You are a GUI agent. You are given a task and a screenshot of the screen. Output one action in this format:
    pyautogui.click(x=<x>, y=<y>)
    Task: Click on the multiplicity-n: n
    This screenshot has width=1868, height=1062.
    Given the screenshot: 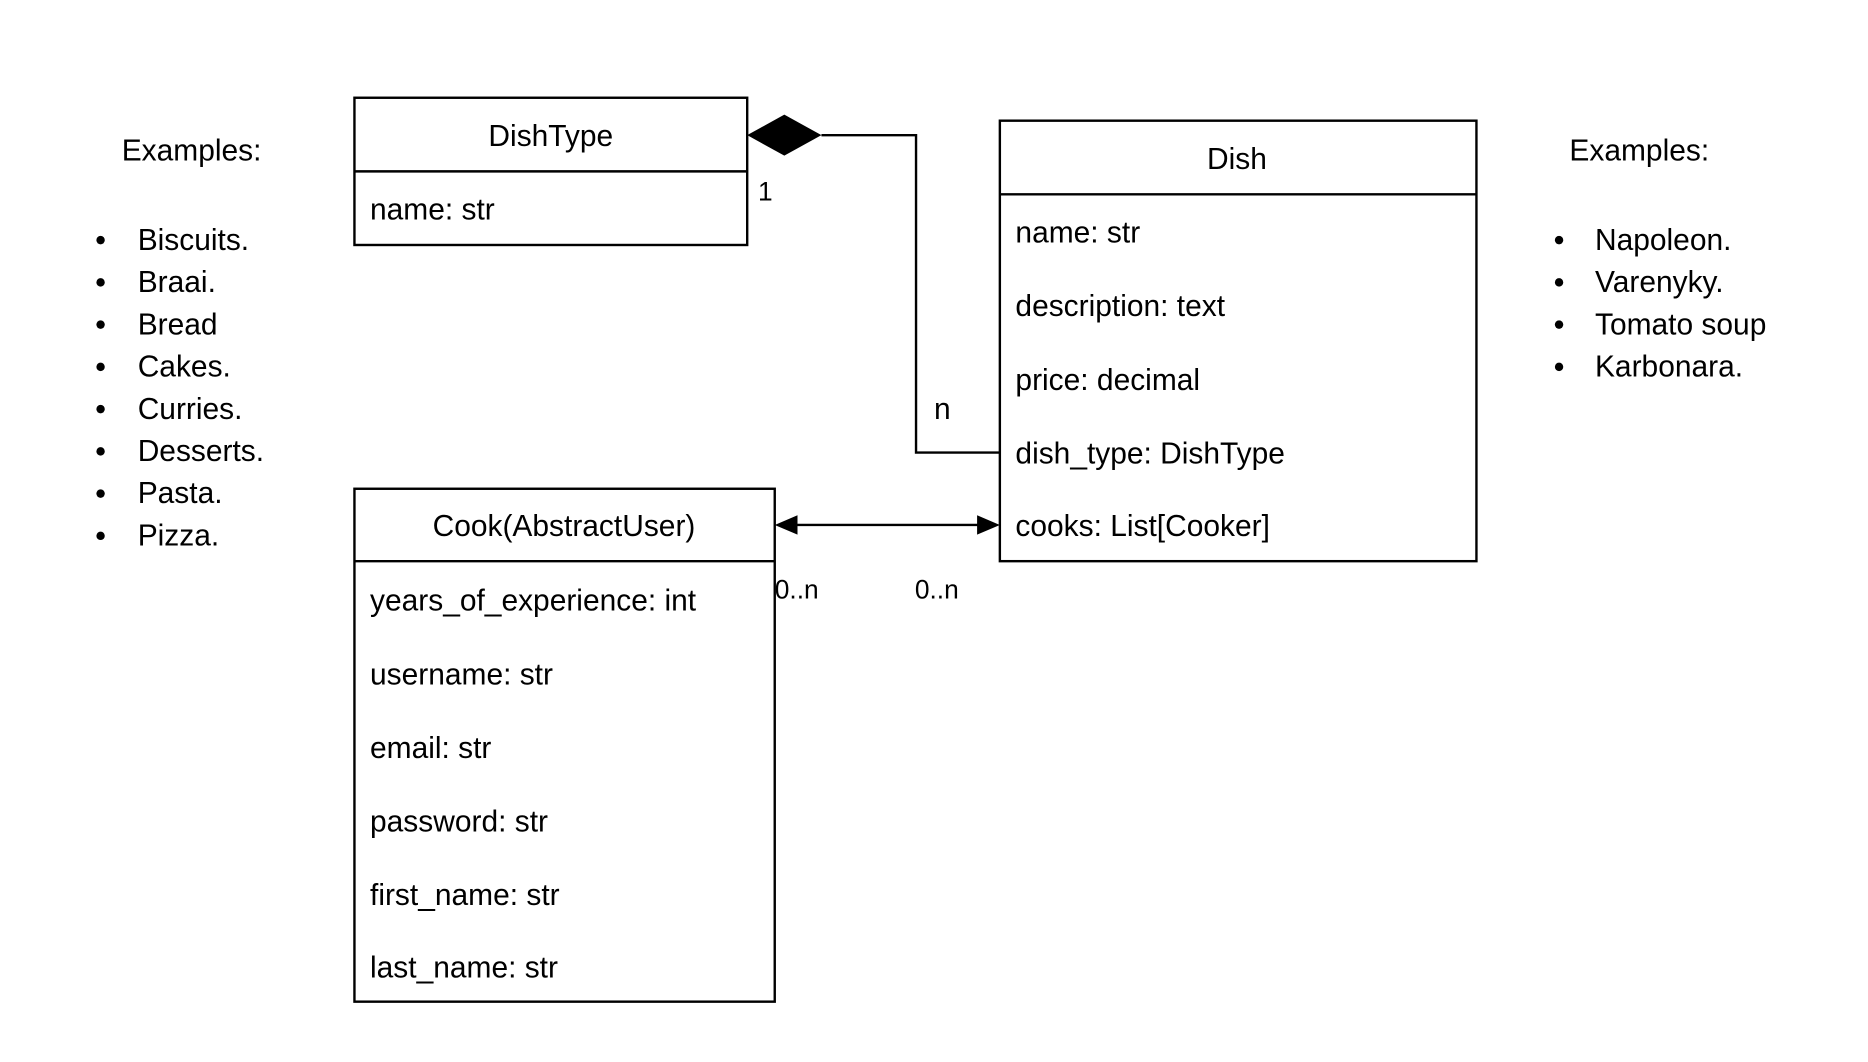 What is the action you would take?
    pyautogui.click(x=942, y=409)
    